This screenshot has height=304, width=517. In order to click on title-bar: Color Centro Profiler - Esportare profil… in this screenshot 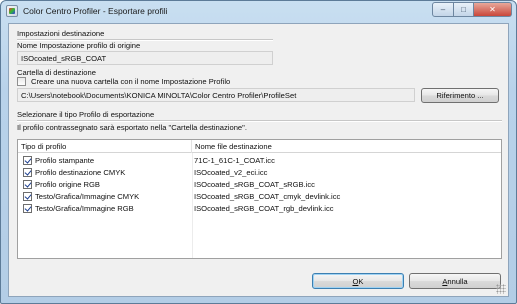, I will do `click(258, 11)`.